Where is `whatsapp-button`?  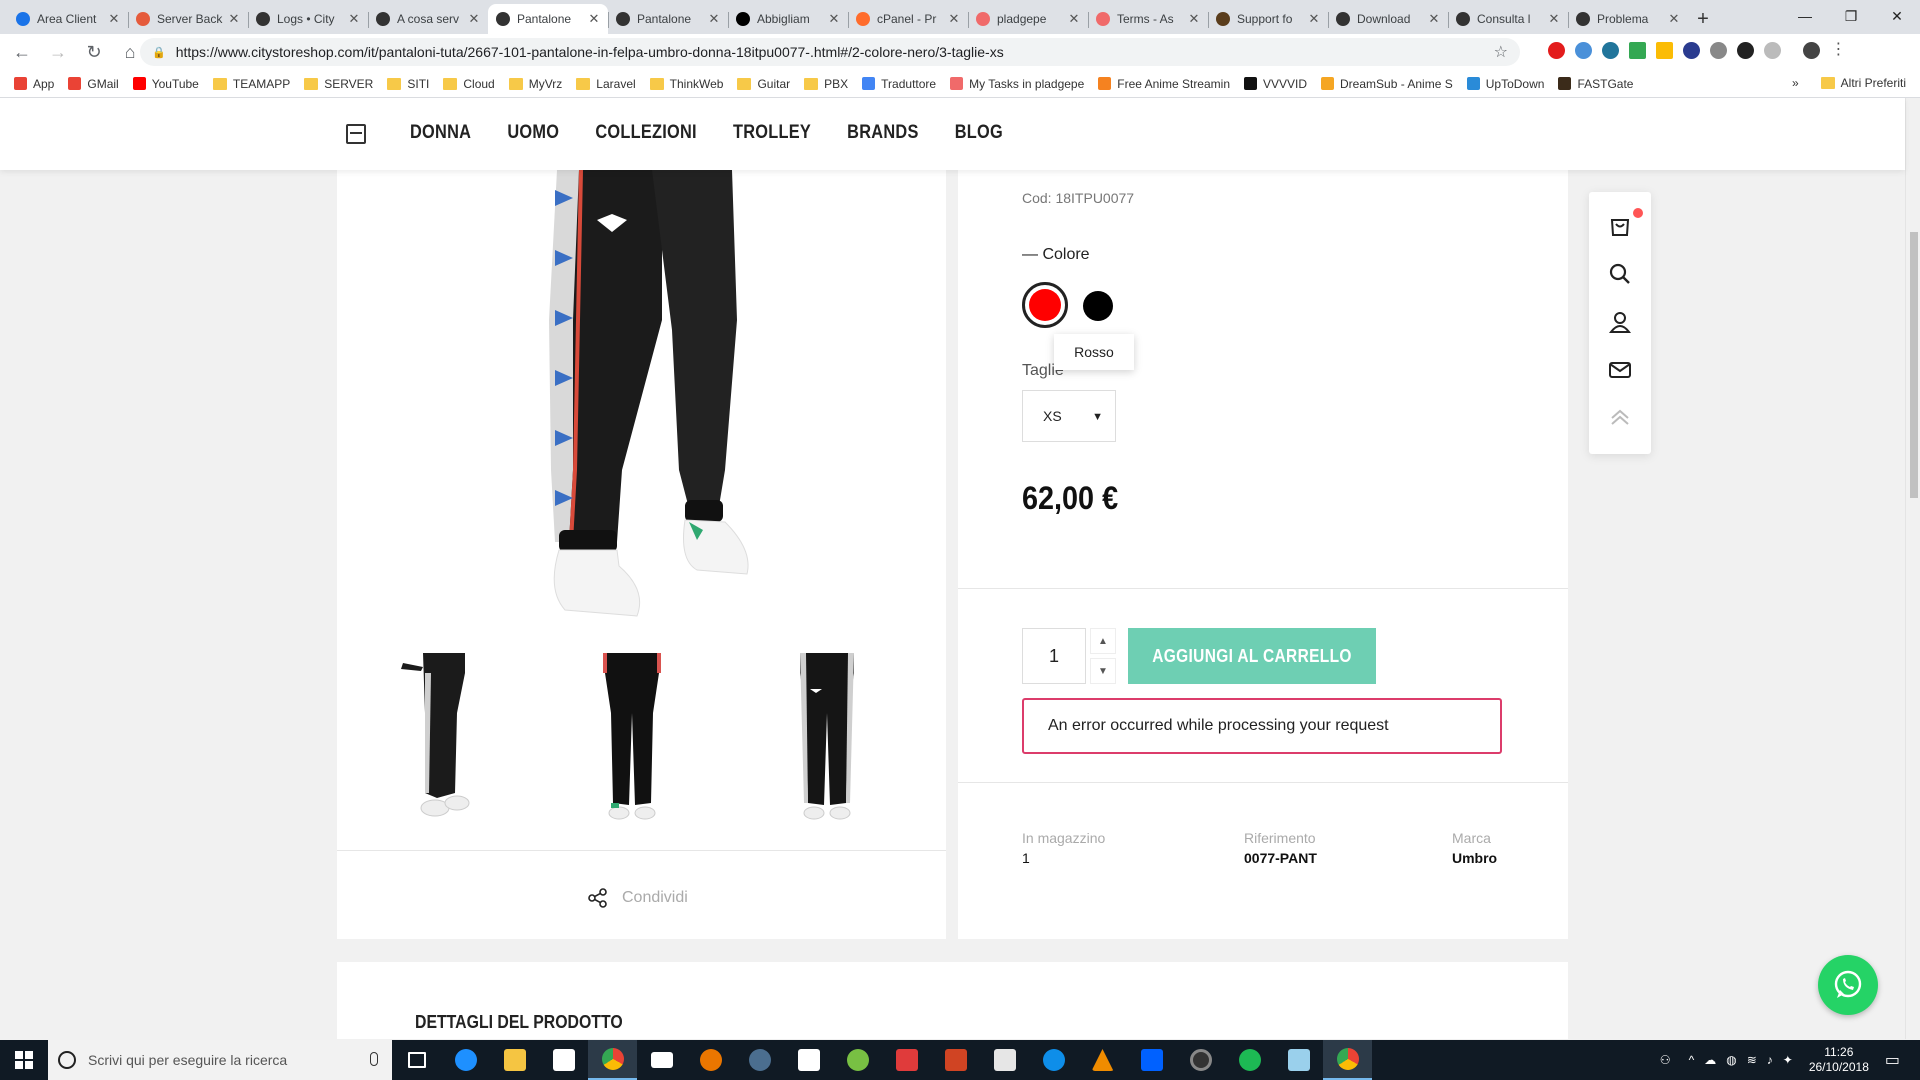
whatsapp-button is located at coordinates (1848, 985).